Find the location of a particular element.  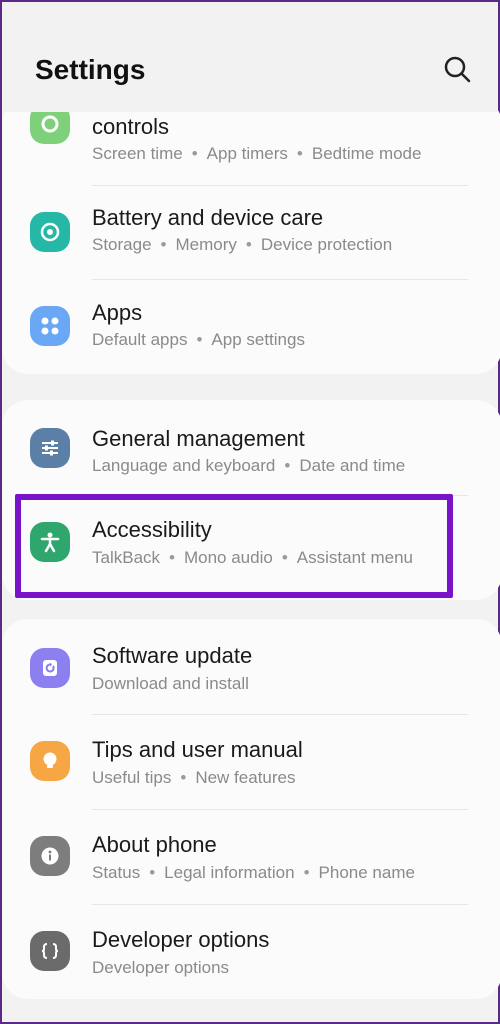

device-care-icon is located at coordinates (50, 232).